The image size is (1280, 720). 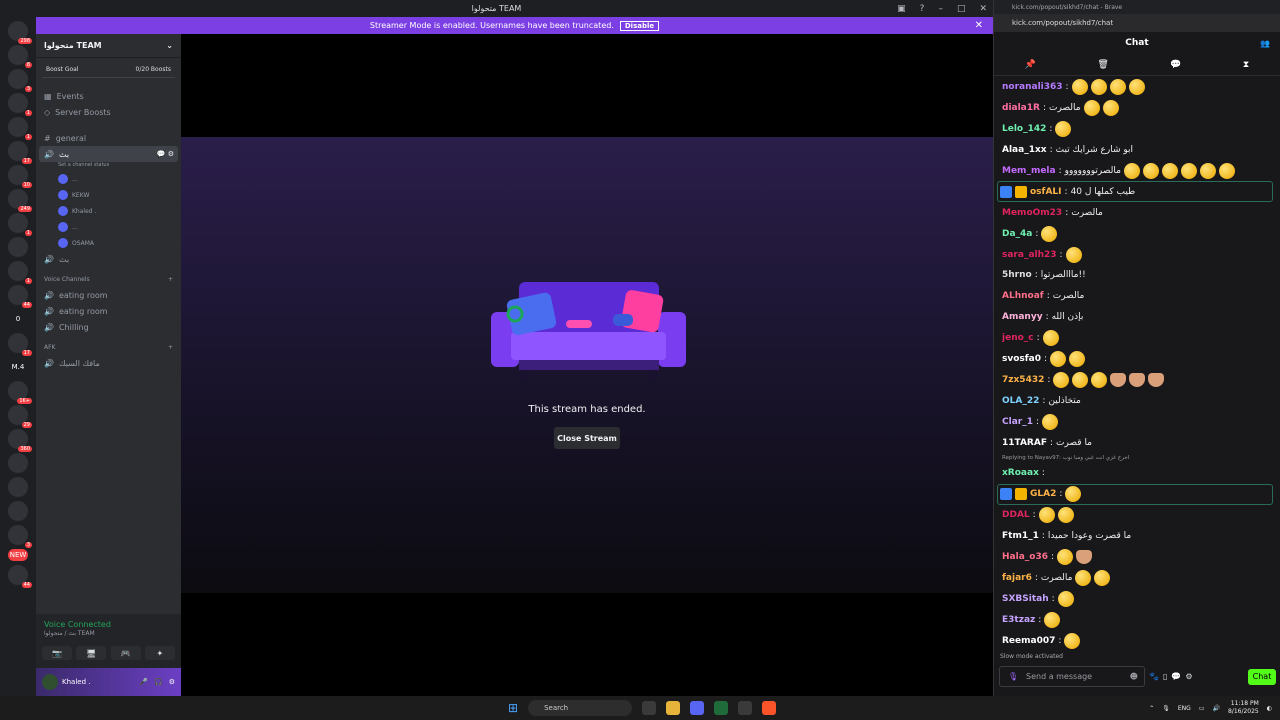 What do you see at coordinates (1135, 192) in the screenshot?
I see `chat-message: osfALI: طيب كملها ل 40` at bounding box center [1135, 192].